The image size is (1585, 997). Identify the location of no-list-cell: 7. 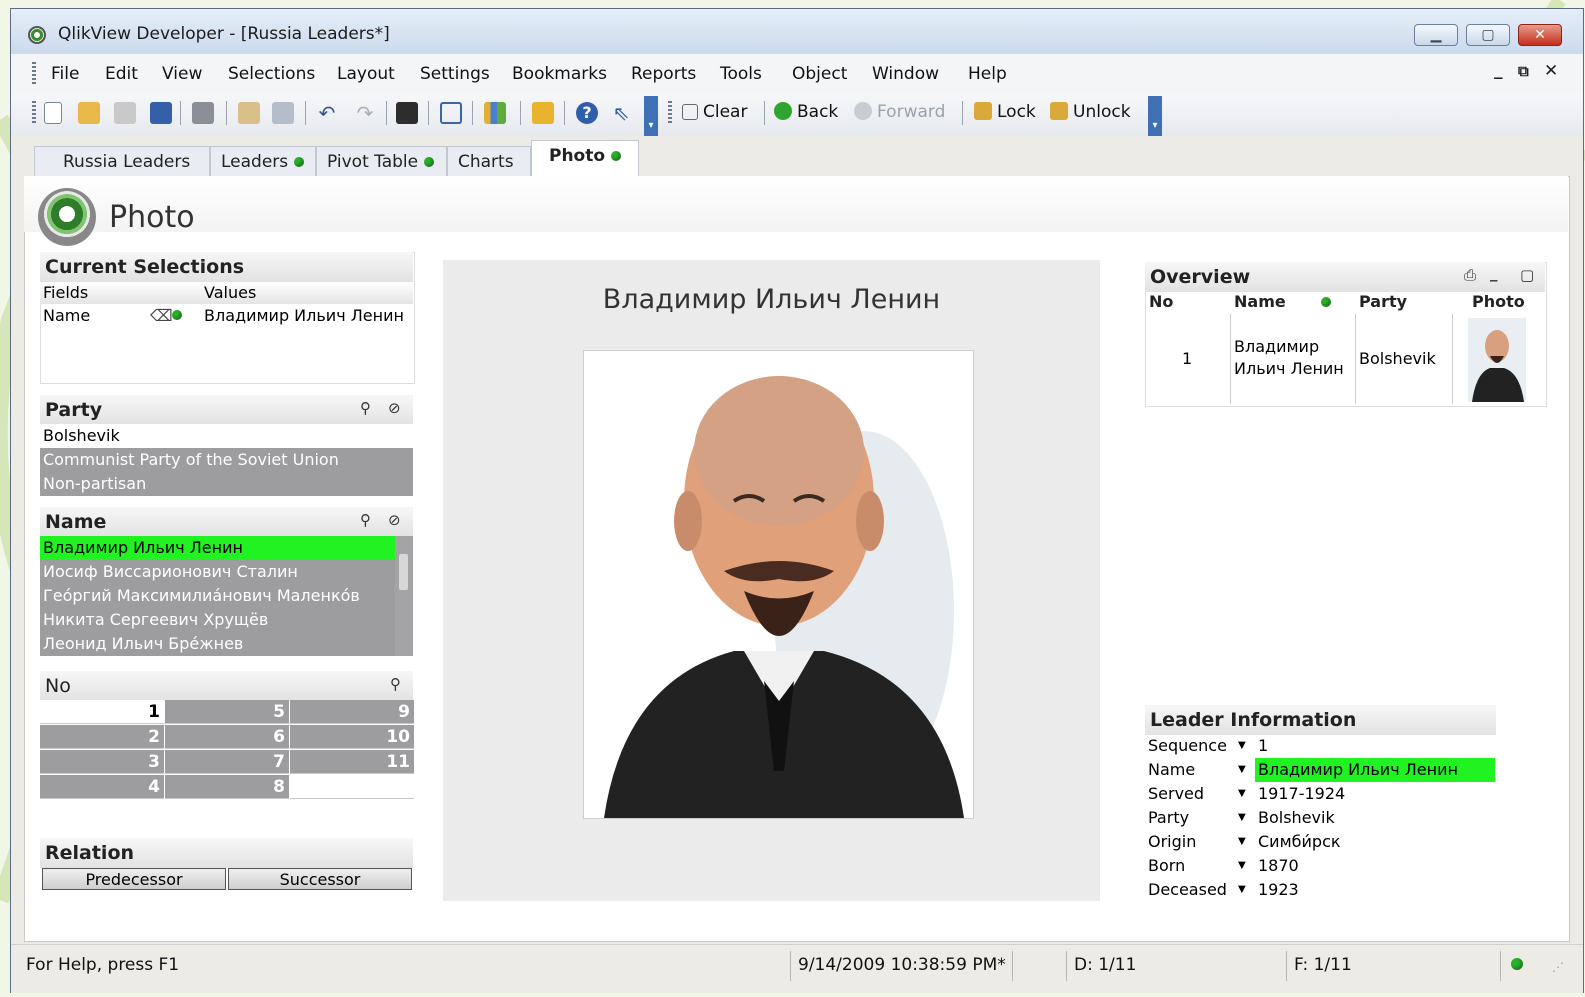
(227, 762).